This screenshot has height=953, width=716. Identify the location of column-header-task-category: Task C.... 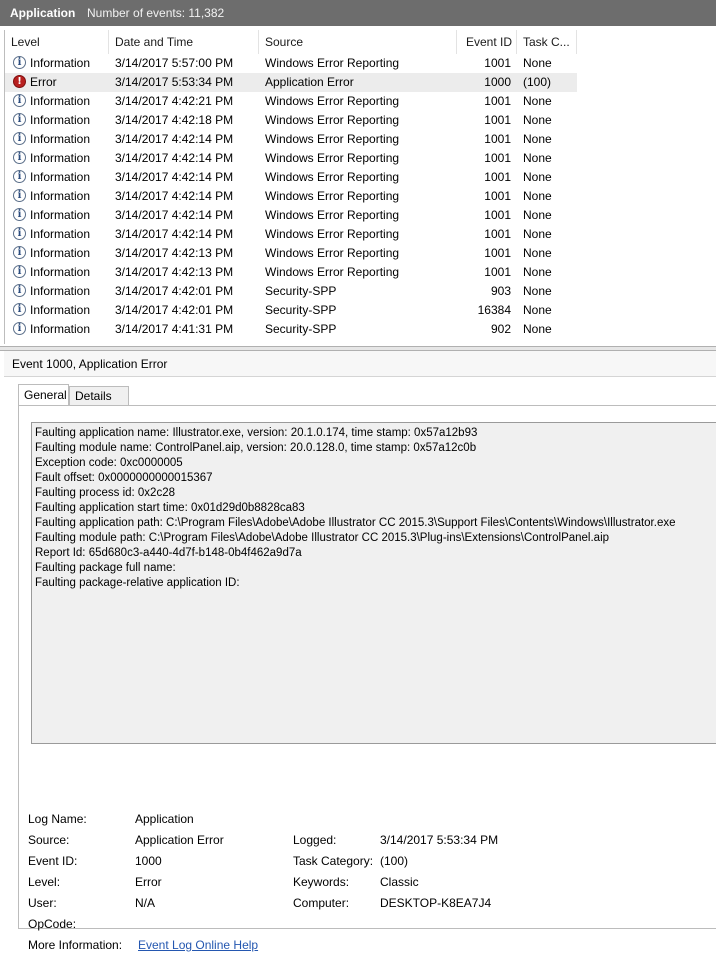
(547, 42).